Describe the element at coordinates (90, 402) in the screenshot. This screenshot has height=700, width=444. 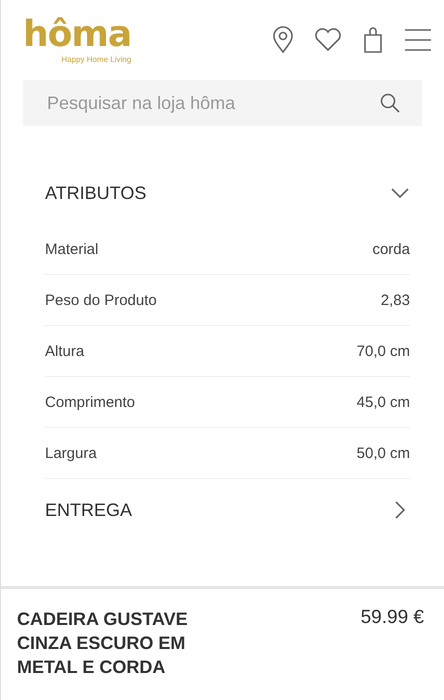
I see `attribute-label: Comprimento` at that location.